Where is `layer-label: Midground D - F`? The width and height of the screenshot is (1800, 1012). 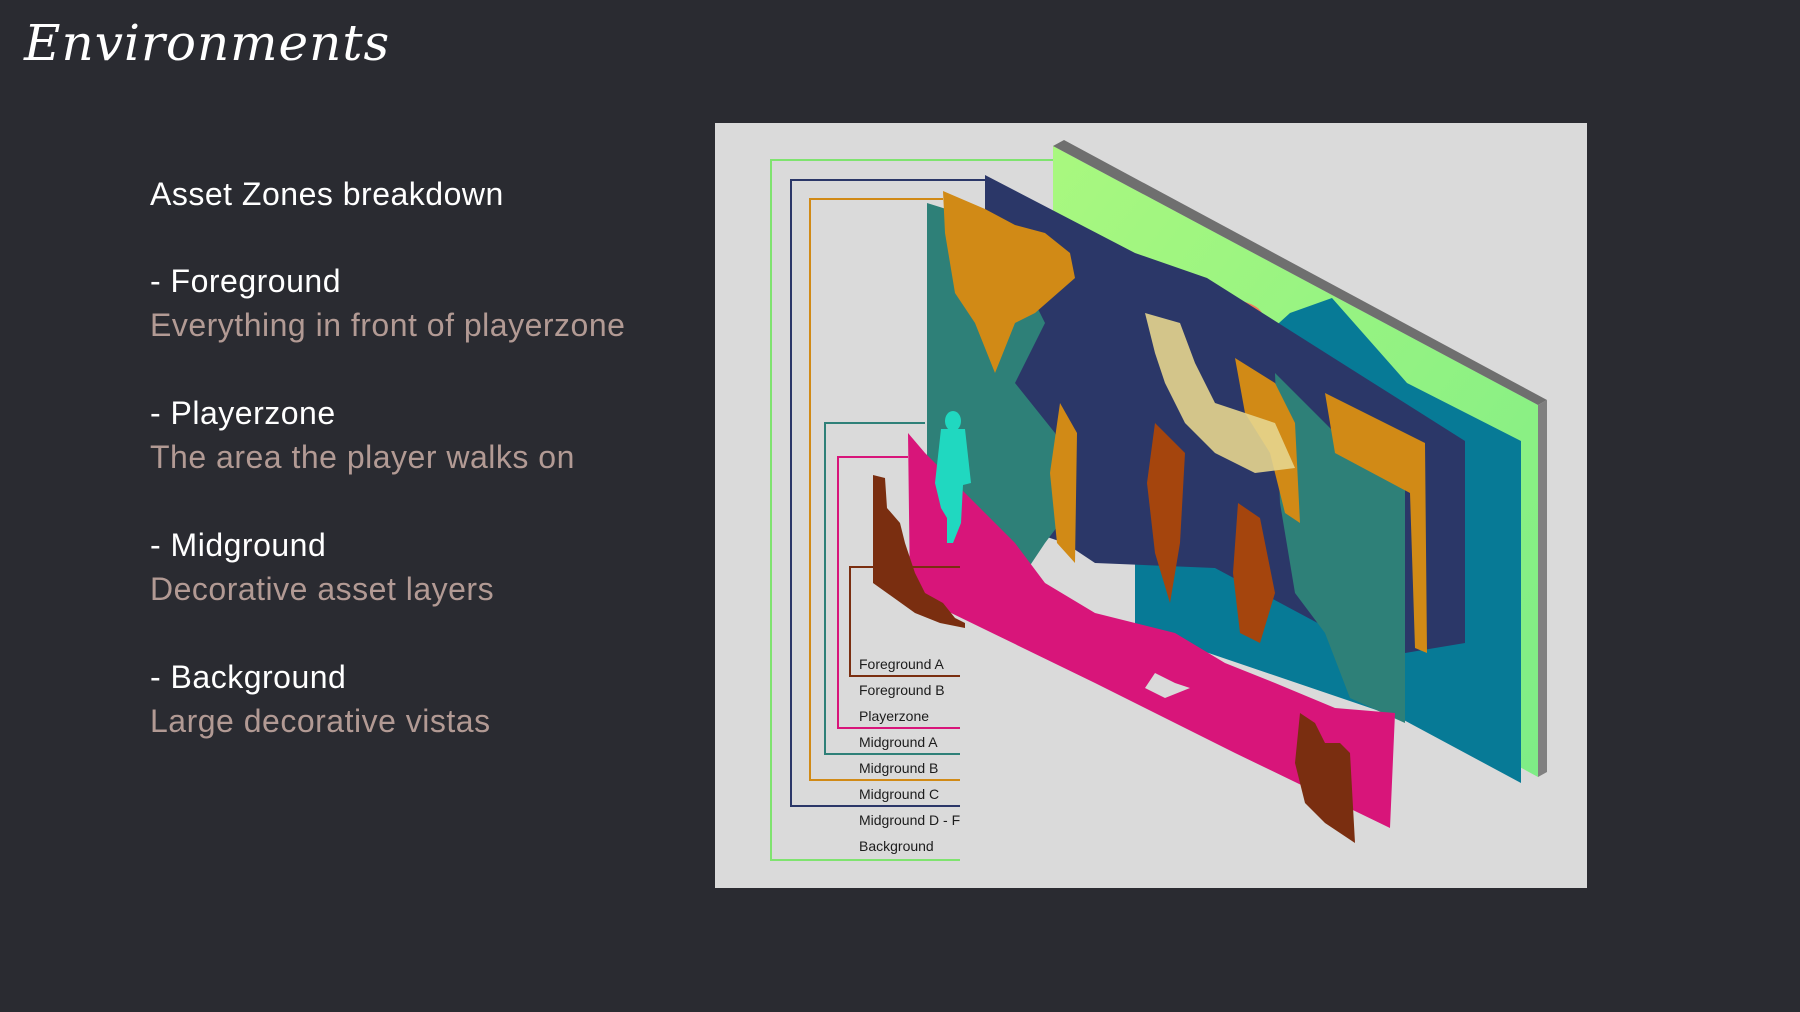
layer-label: Midground D - F is located at coordinates (909, 820).